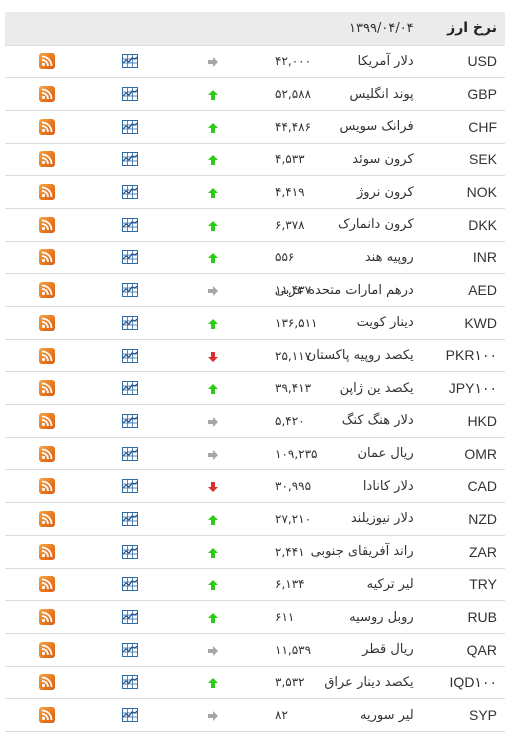  What do you see at coordinates (290, 584) in the screenshot?
I see `currency-price: ۶,۱۳۴` at bounding box center [290, 584].